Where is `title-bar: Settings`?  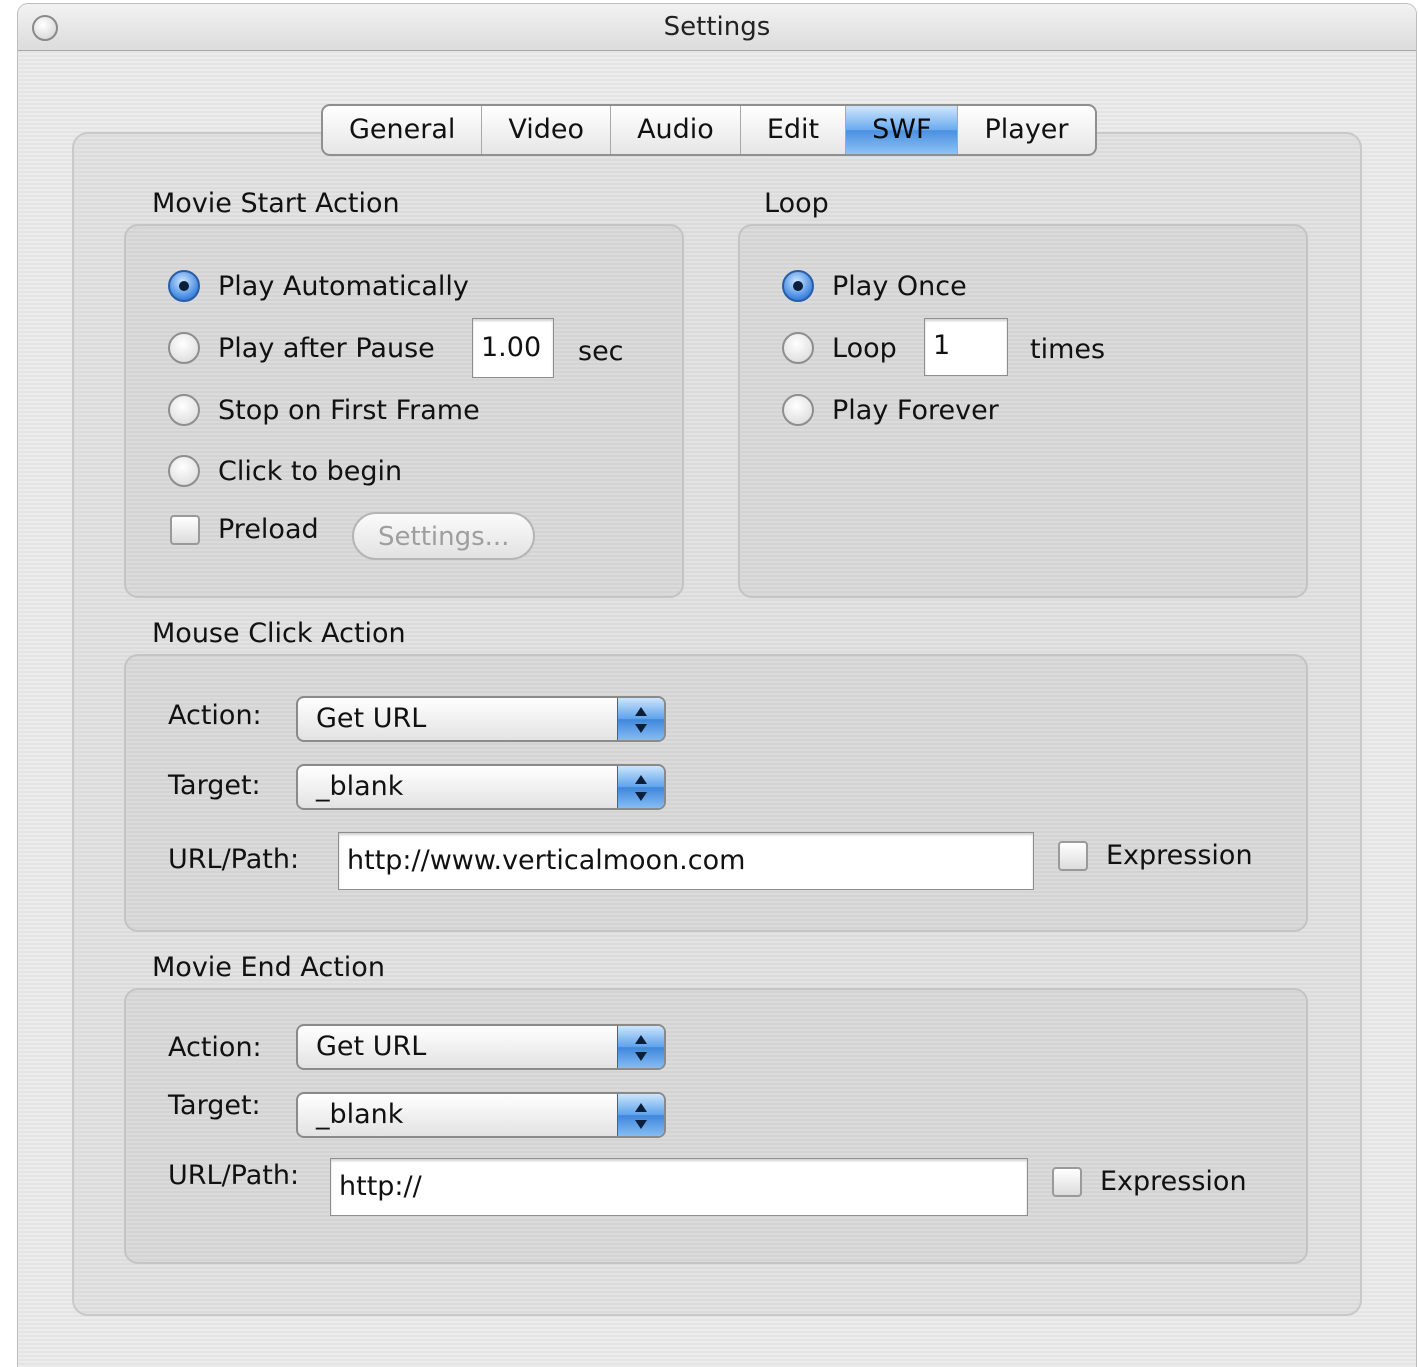 title-bar: Settings is located at coordinates (717, 27).